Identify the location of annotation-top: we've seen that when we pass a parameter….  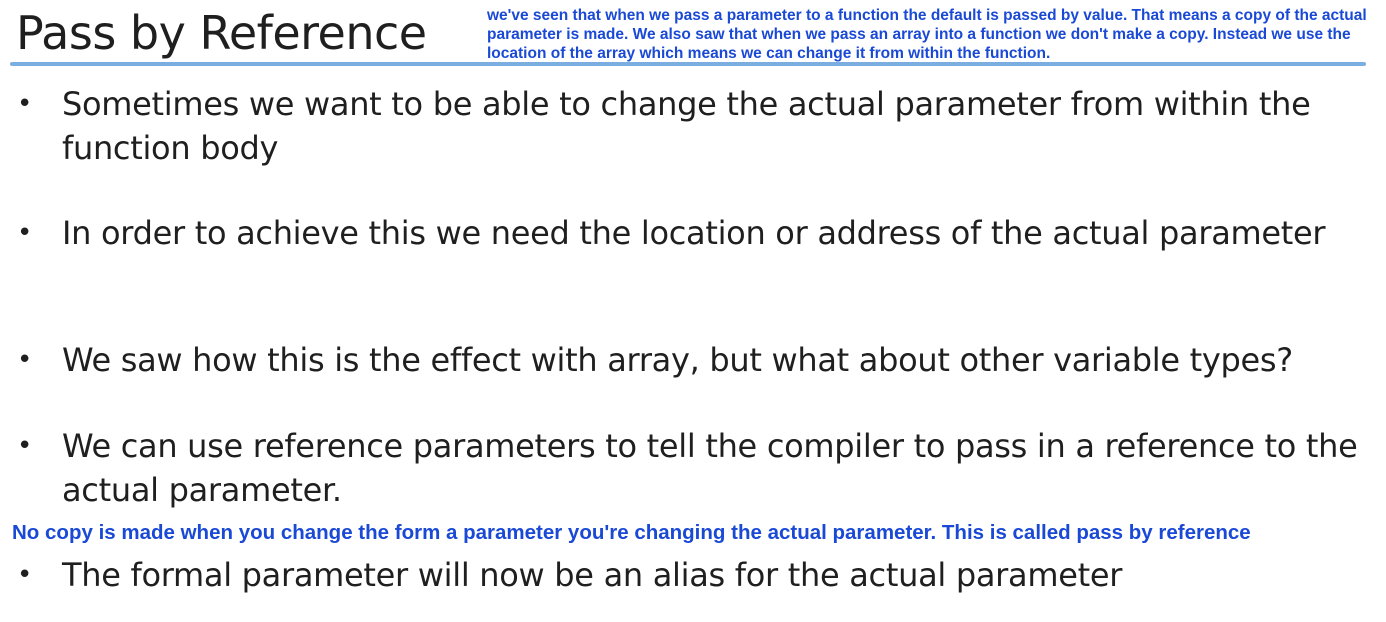
(927, 34).